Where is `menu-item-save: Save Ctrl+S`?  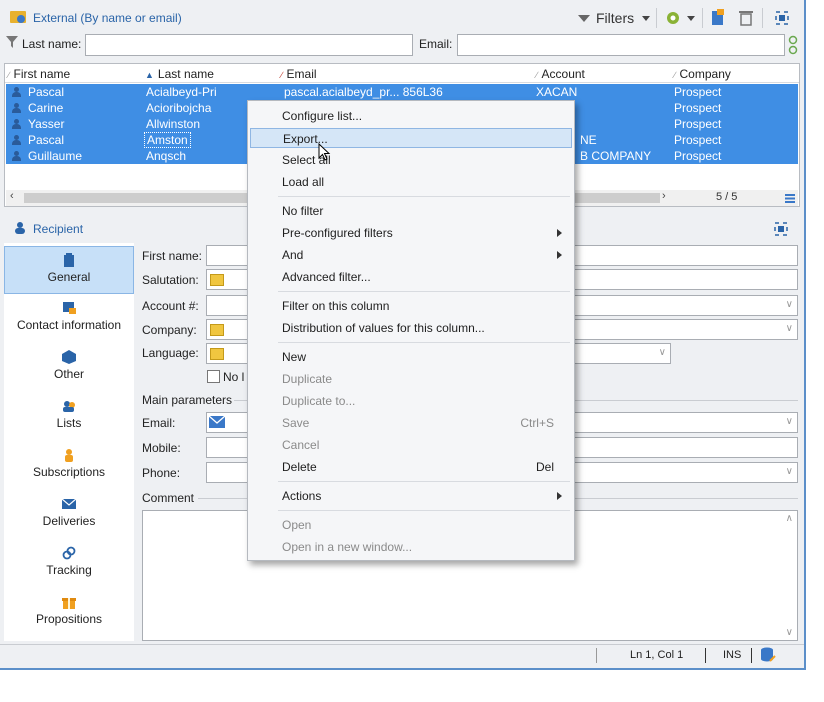 menu-item-save: Save Ctrl+S is located at coordinates (411, 423).